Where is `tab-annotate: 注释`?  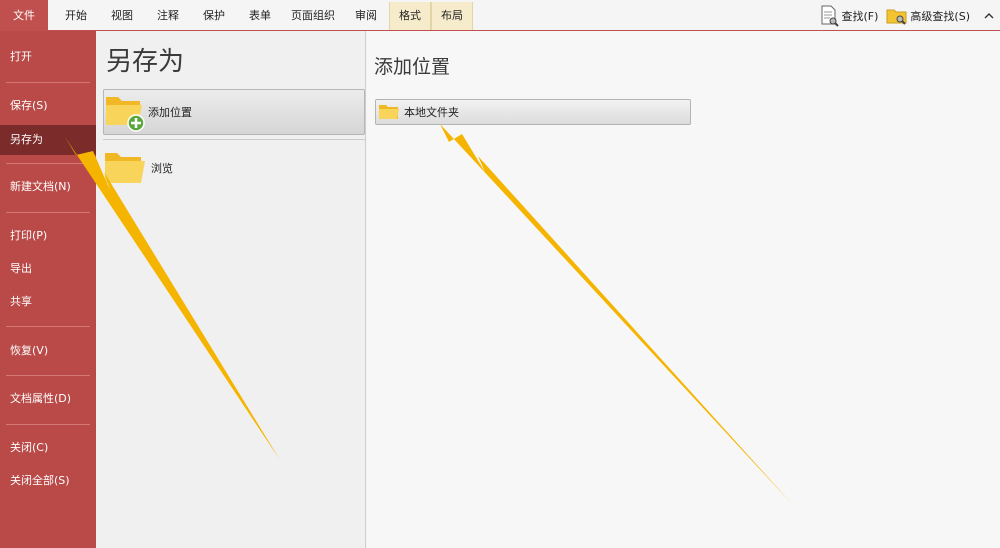 tab-annotate: 注释 is located at coordinates (168, 16).